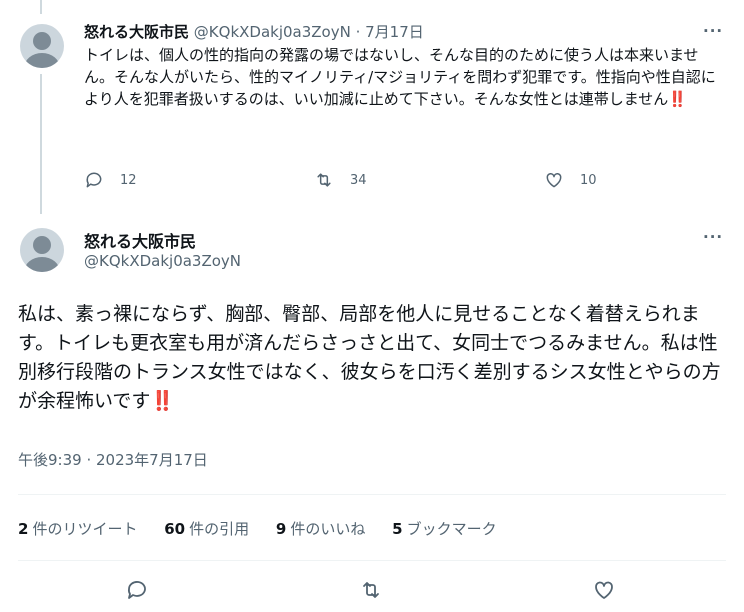 The width and height of the screenshot is (744, 612). What do you see at coordinates (175, 529) in the screenshot?
I see `stat-quotes-count: 60` at bounding box center [175, 529].